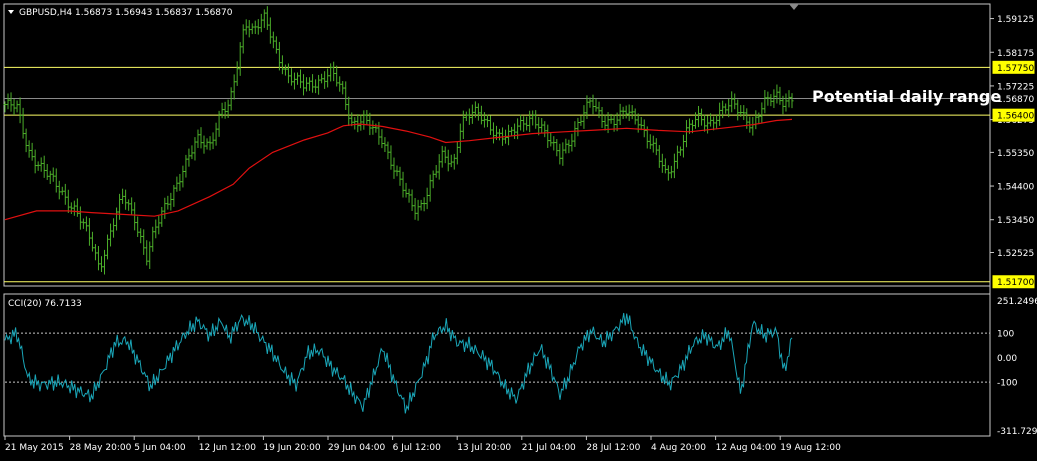 Image resolution: width=1037 pixels, height=461 pixels. Describe the element at coordinates (34, 448) in the screenshot. I see `time-tick-label: 21 May 2015` at that location.